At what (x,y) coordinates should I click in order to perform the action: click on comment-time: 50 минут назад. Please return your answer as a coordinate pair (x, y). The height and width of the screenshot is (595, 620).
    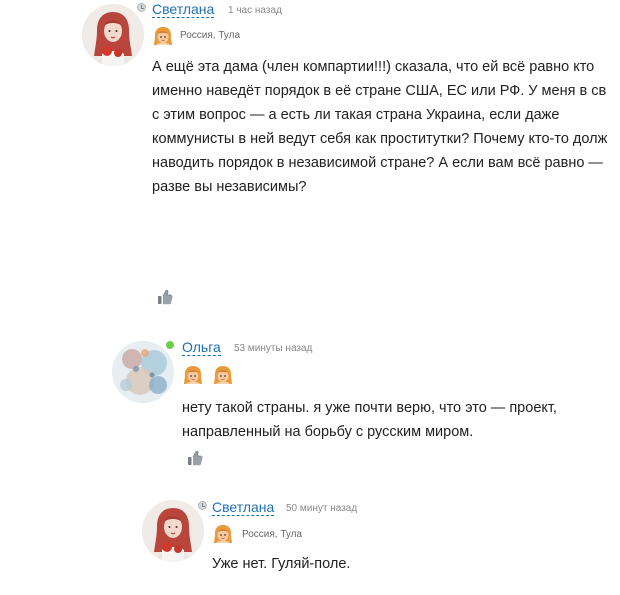
    Looking at the image, I should click on (322, 508).